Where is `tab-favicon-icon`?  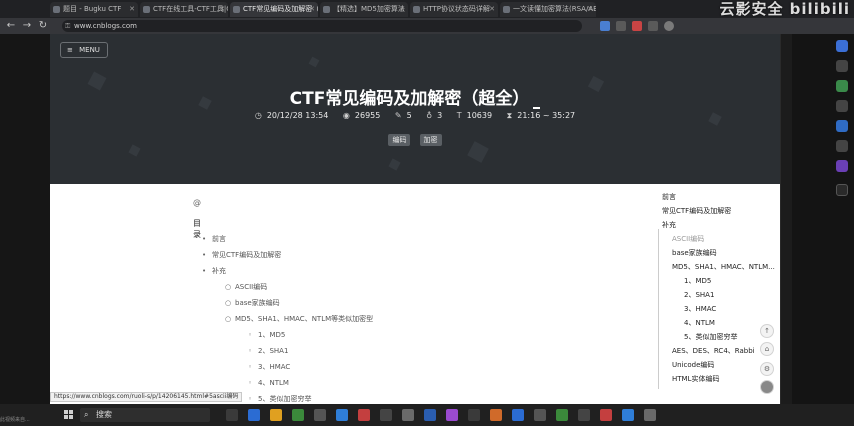
tab-favicon-icon is located at coordinates (506, 9).